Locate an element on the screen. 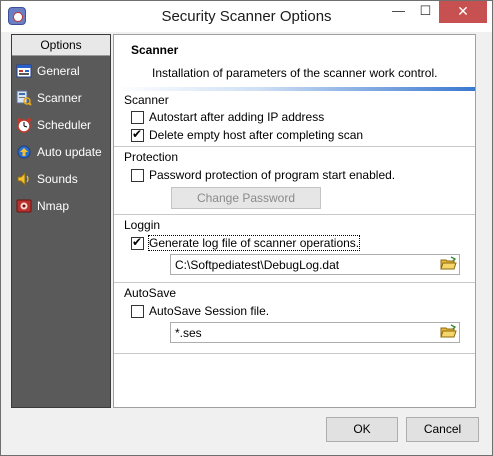 This screenshot has height=456, width=493. speaker-icon is located at coordinates (23, 179).